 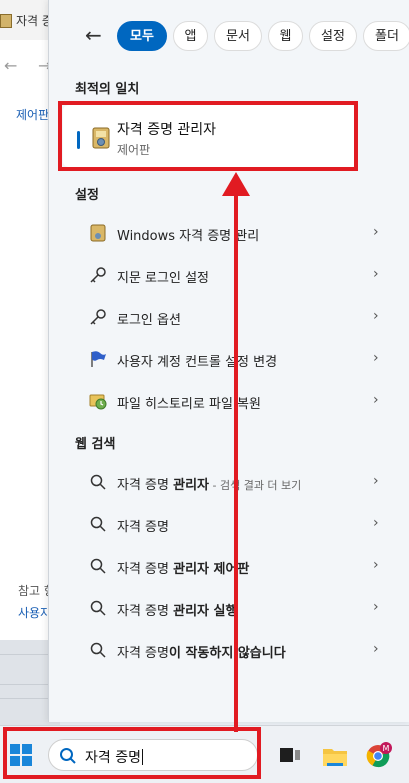 I want to click on web-search-item: 자격 증명 ›, so click(x=228, y=524).